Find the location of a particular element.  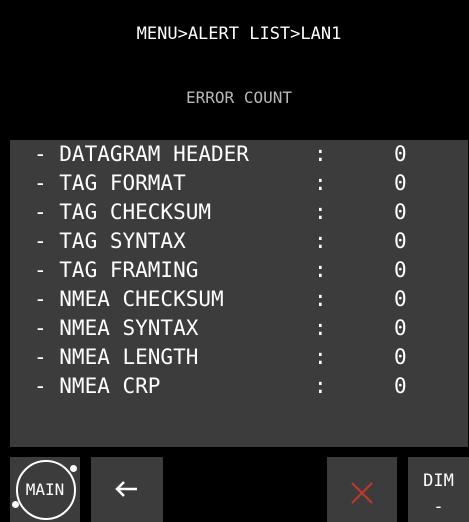

cancel-button is located at coordinates (362, 489).